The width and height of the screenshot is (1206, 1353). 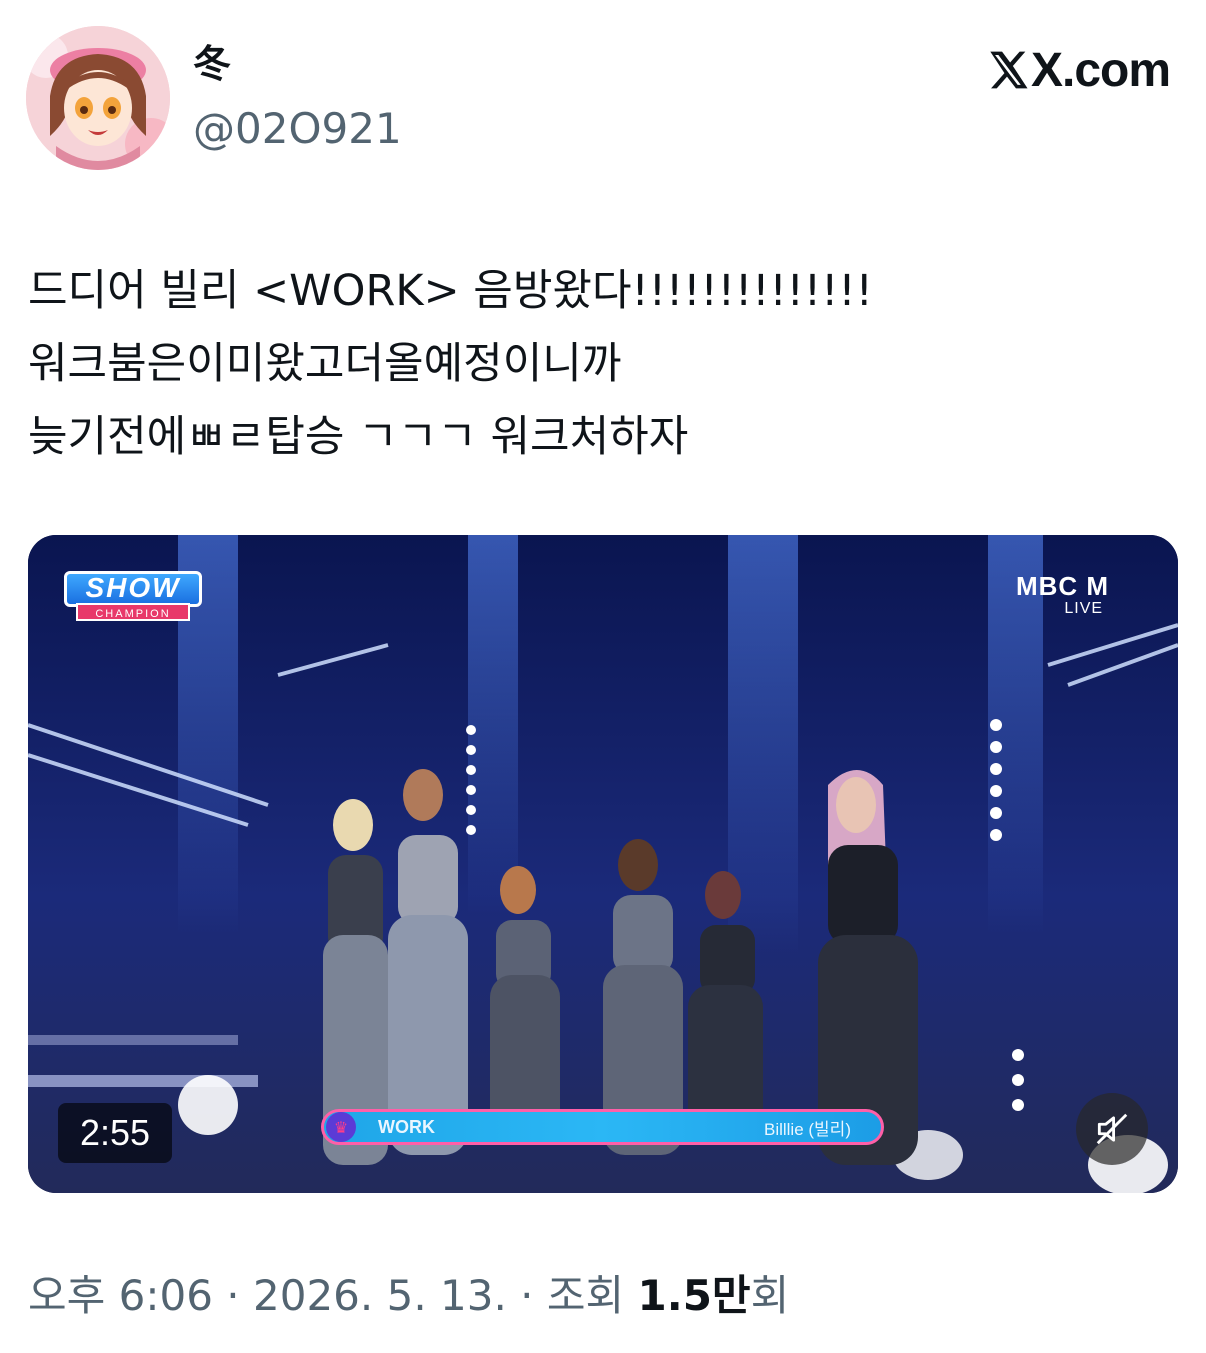 I want to click on tweet-line: 늦기전에ㅃㄹ탑승 ㄱㄱㄱ 워크처하자, so click(x=358, y=437).